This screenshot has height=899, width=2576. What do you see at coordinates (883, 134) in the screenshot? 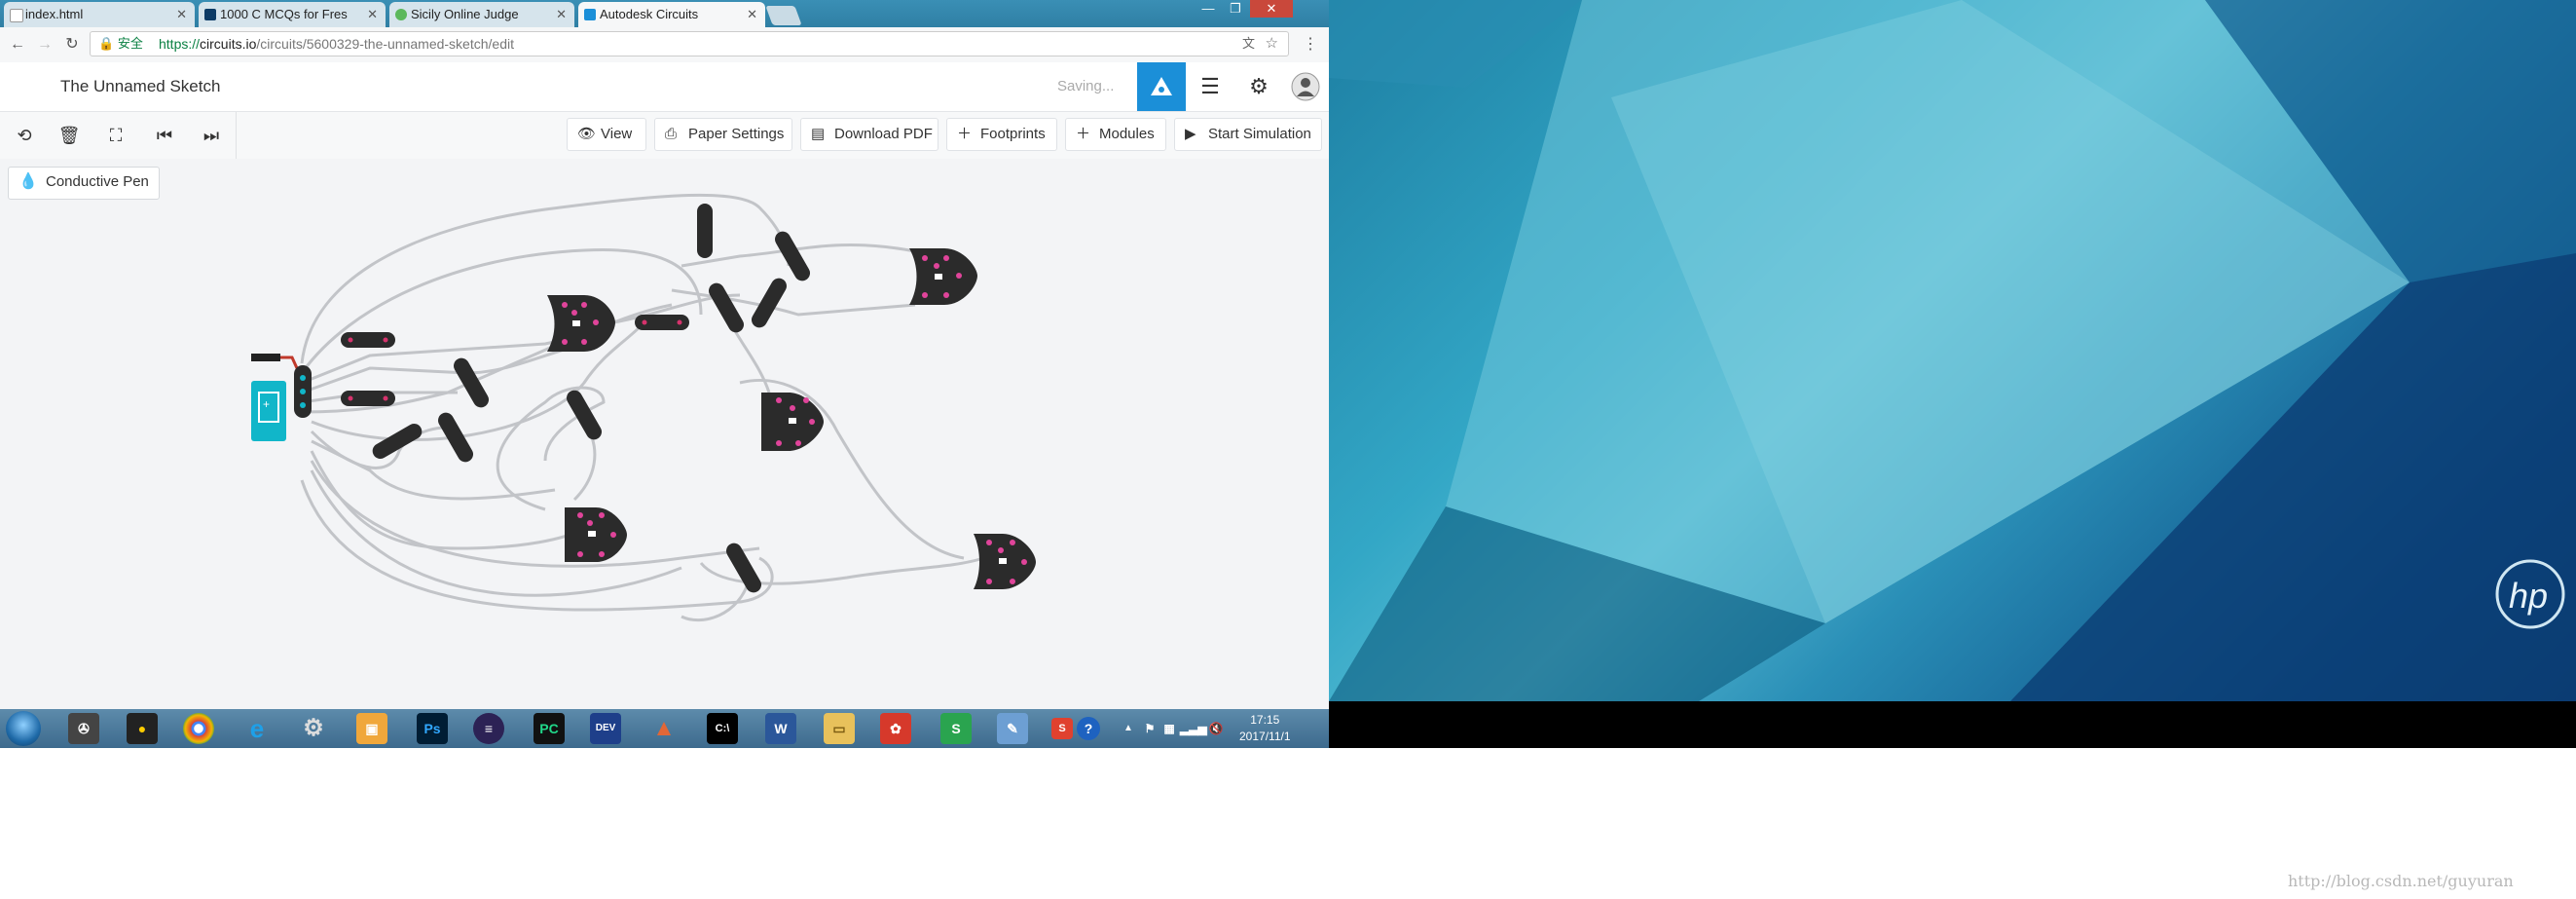
I see `download-pdf-label: Download PDF` at bounding box center [883, 134].